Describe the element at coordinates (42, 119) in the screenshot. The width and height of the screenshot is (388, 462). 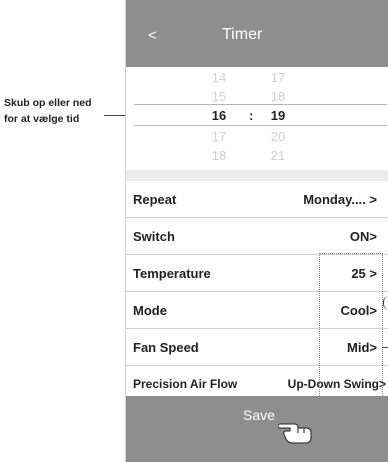
I see `instruction-line-2: for at vælge tid` at that location.